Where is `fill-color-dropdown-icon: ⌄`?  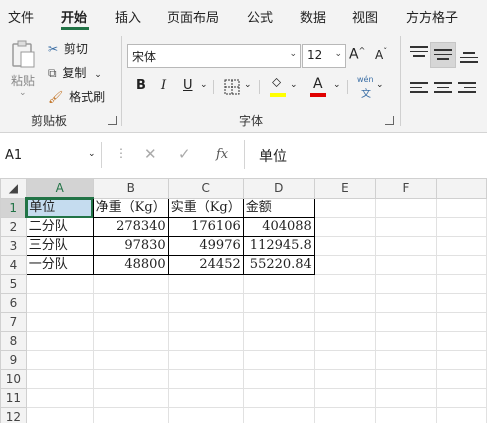 fill-color-dropdown-icon: ⌄ is located at coordinates (294, 85).